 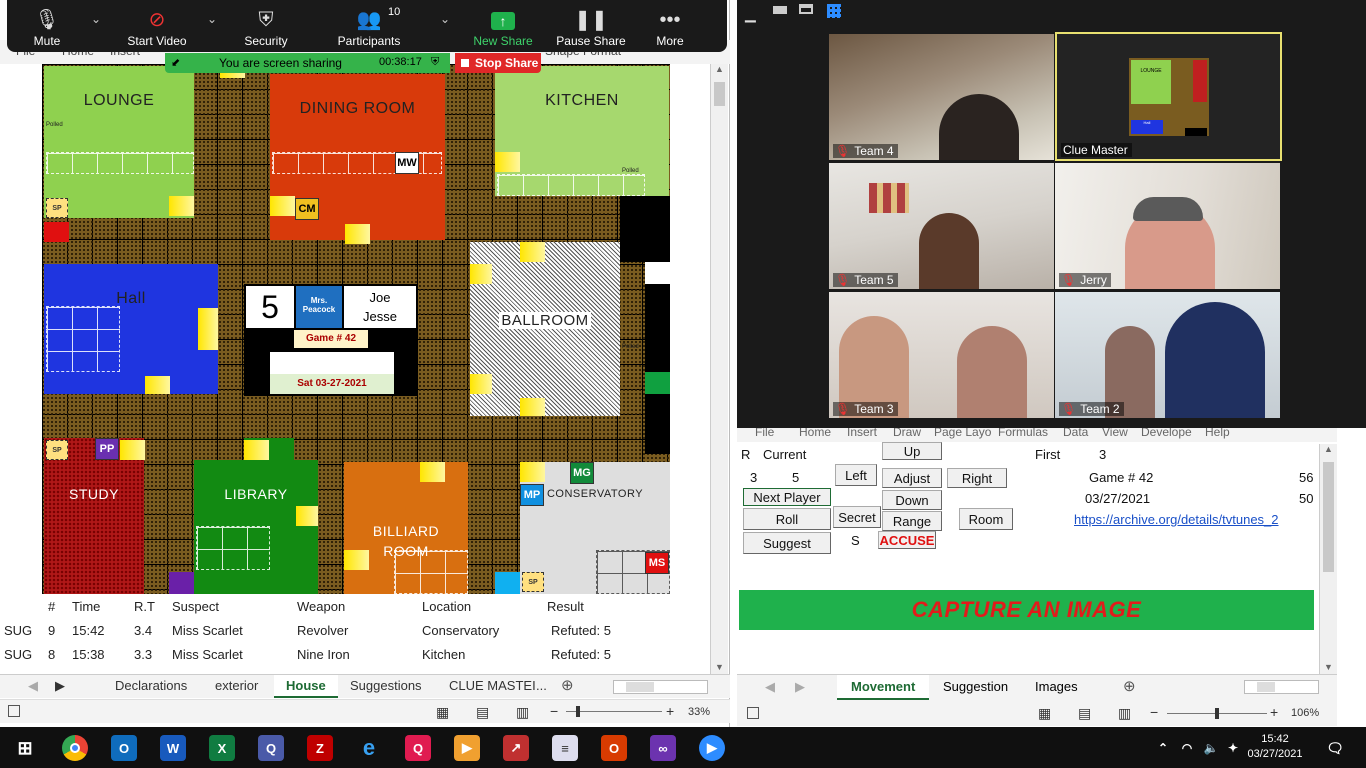 What do you see at coordinates (1115, 433) in the screenshot?
I see `rmenu-view: View` at bounding box center [1115, 433].